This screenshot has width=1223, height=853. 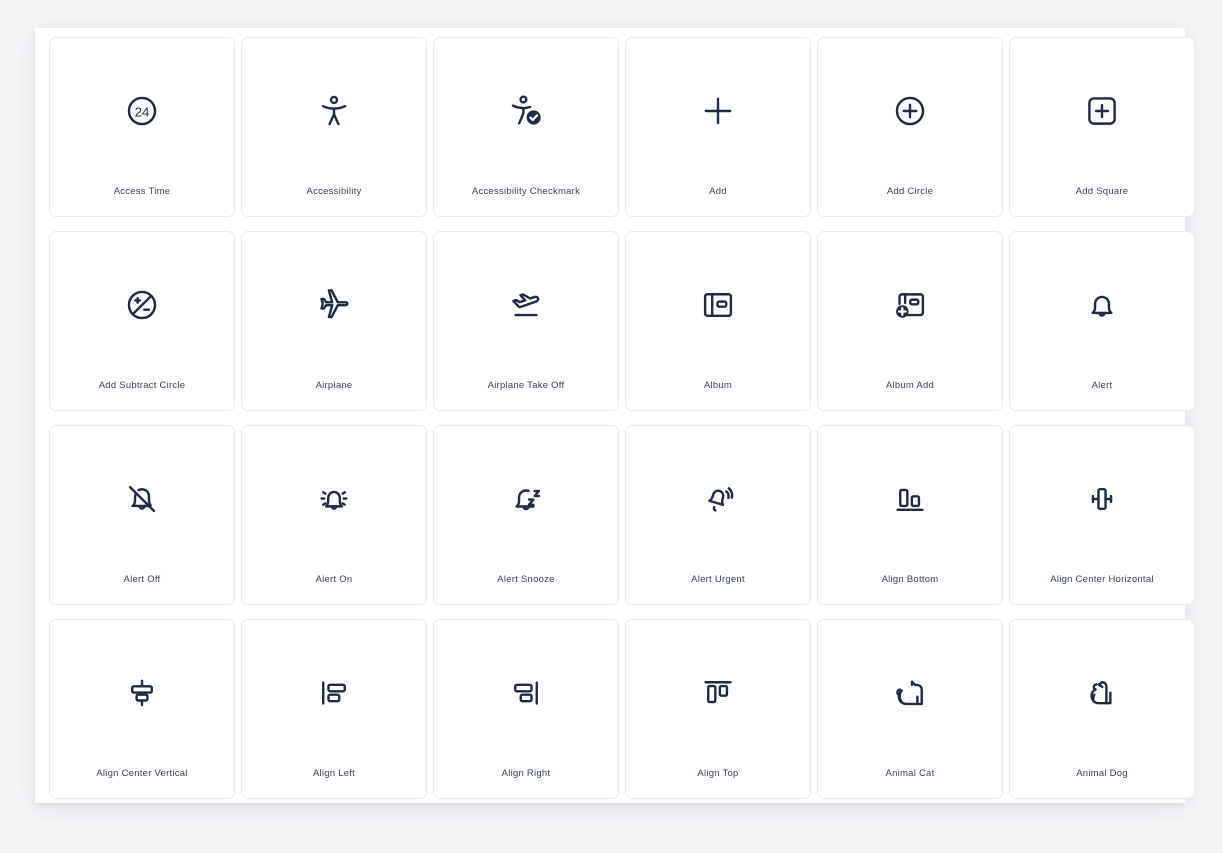 I want to click on icon-card: Align Center Vertical, so click(x=142, y=709).